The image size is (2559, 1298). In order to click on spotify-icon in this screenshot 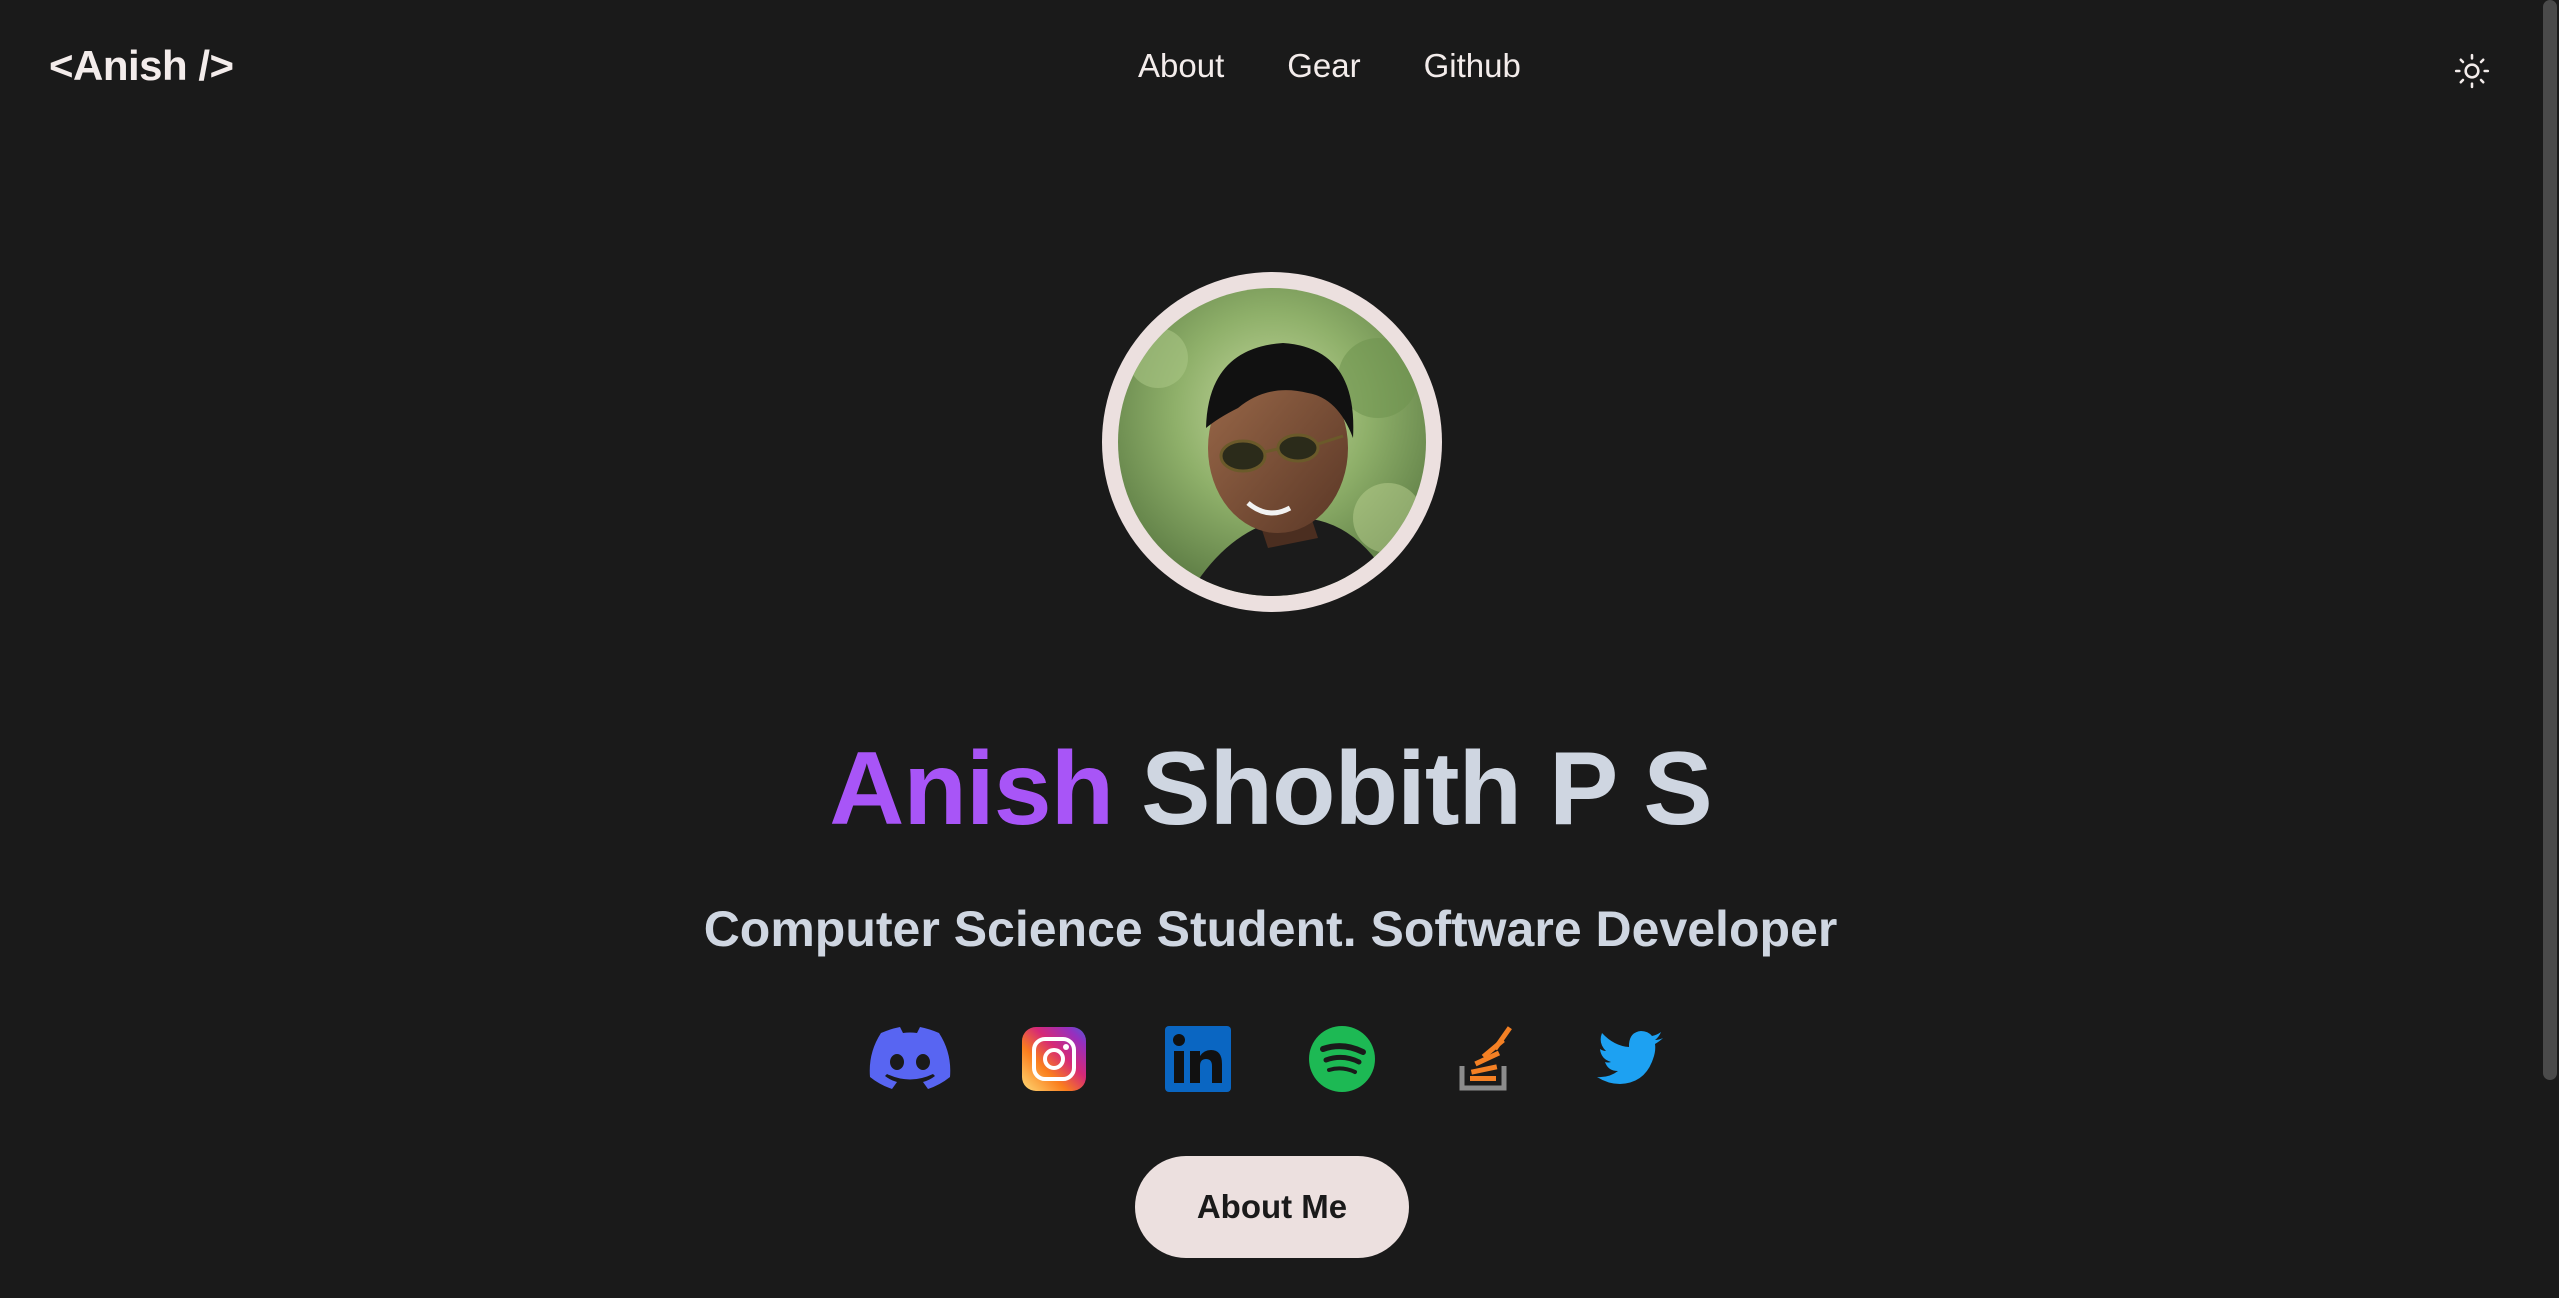, I will do `click(1342, 1059)`.